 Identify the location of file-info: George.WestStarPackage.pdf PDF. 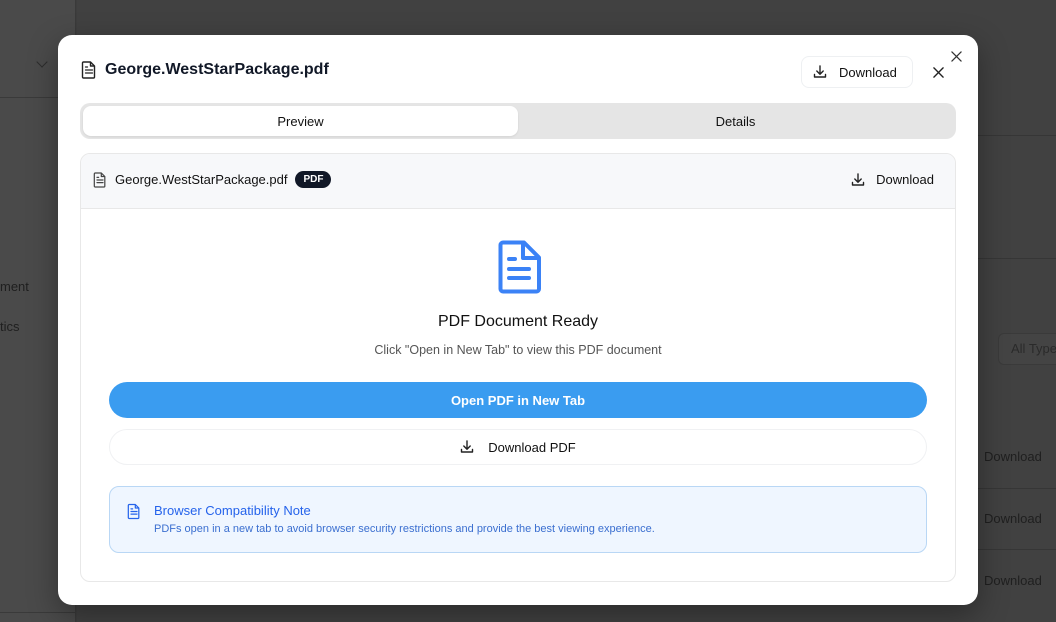
(212, 179).